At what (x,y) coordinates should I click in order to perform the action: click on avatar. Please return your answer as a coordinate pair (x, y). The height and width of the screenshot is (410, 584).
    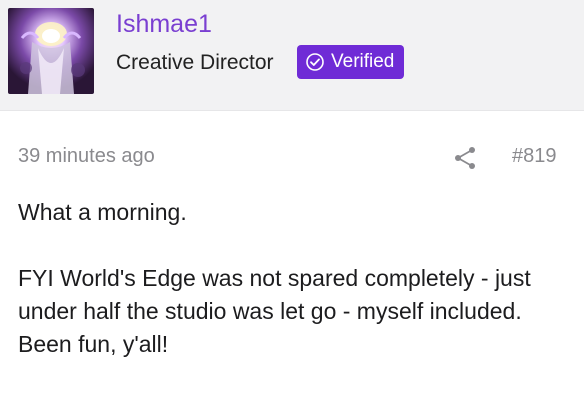
    Looking at the image, I should click on (51, 51).